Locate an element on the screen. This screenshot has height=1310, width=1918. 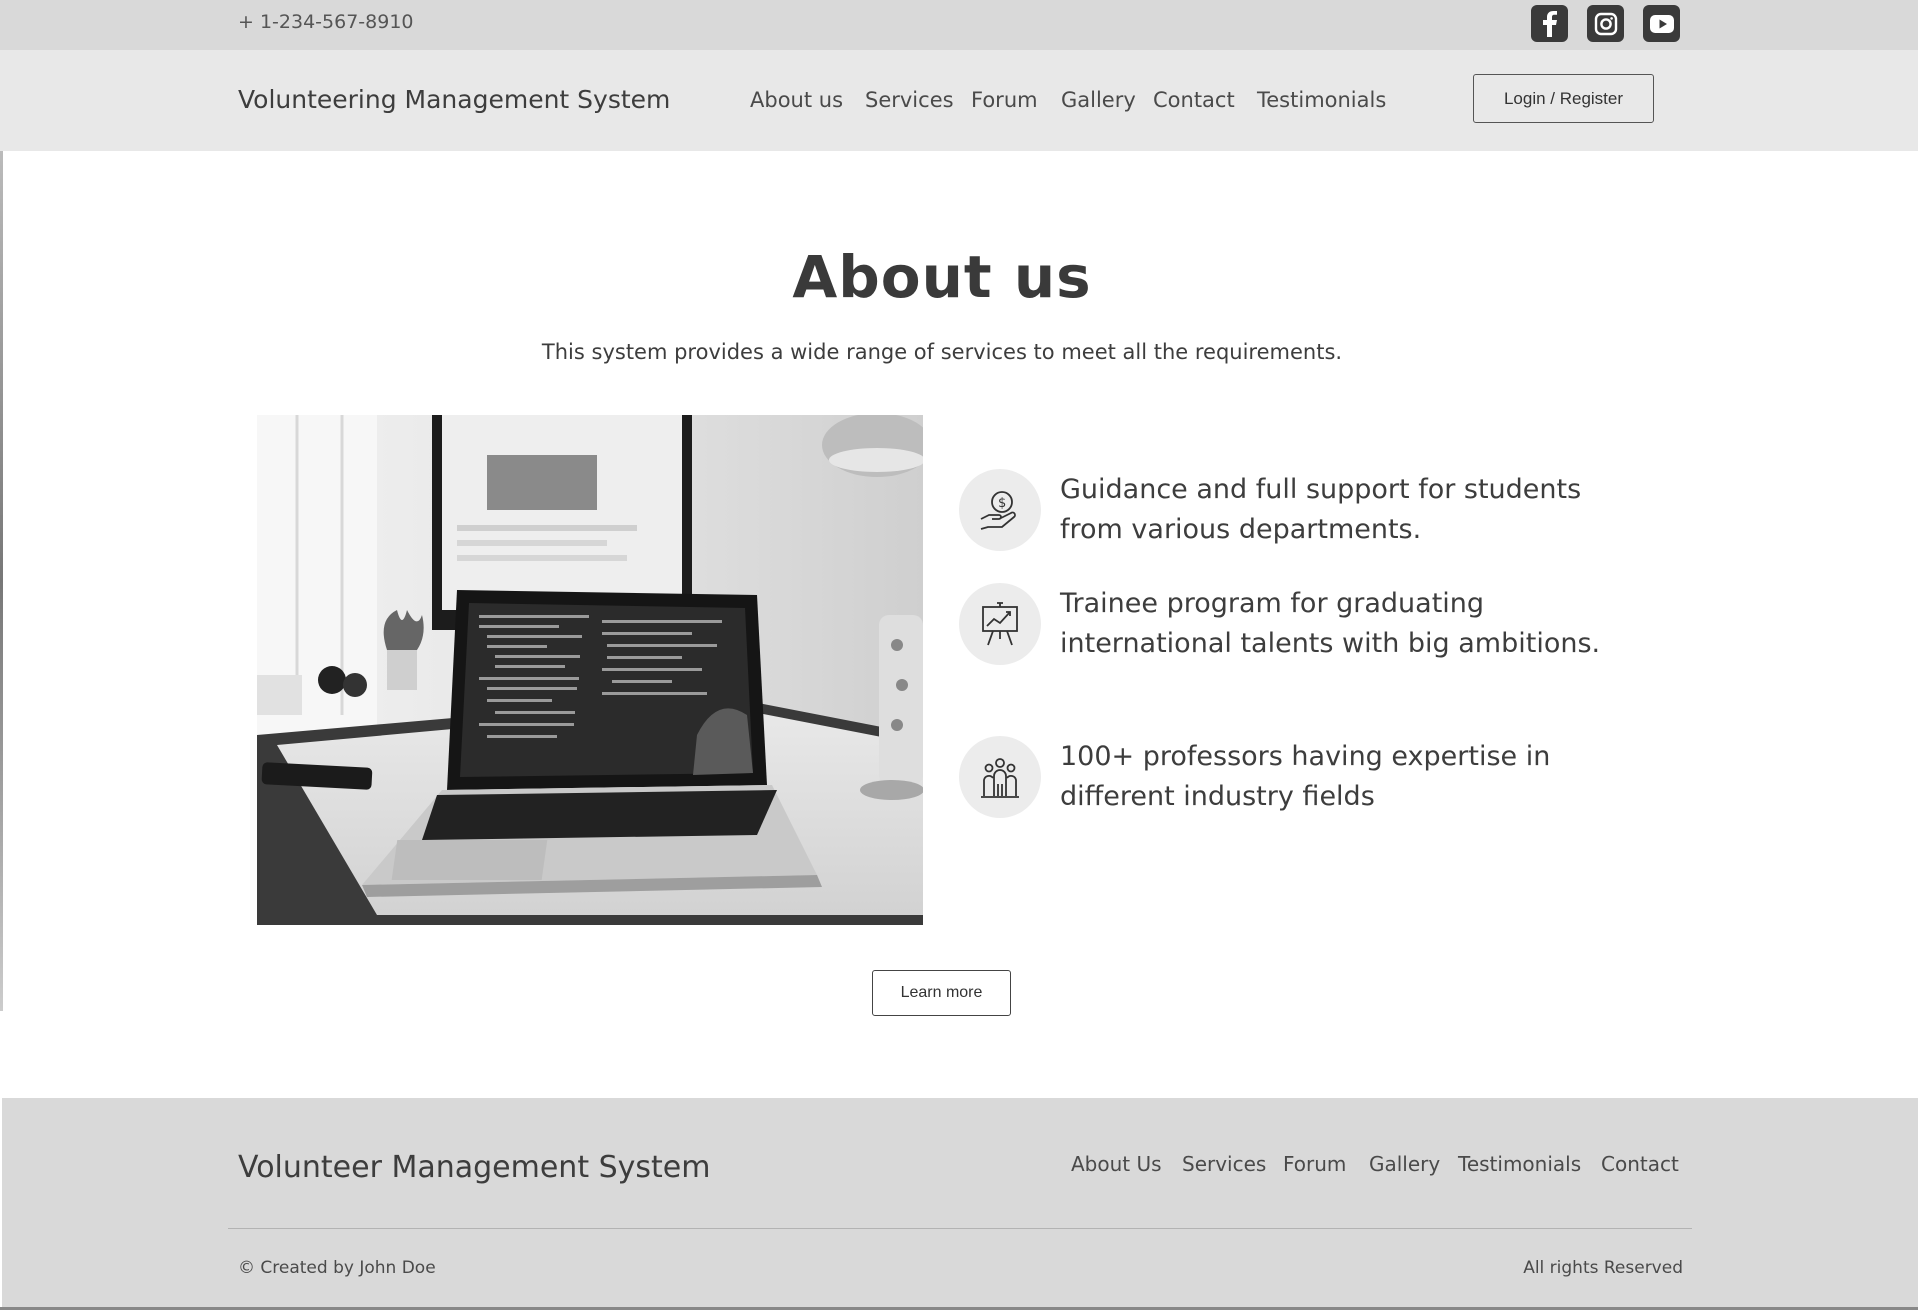
footer-link-about-us: About Us is located at coordinates (1116, 1164).